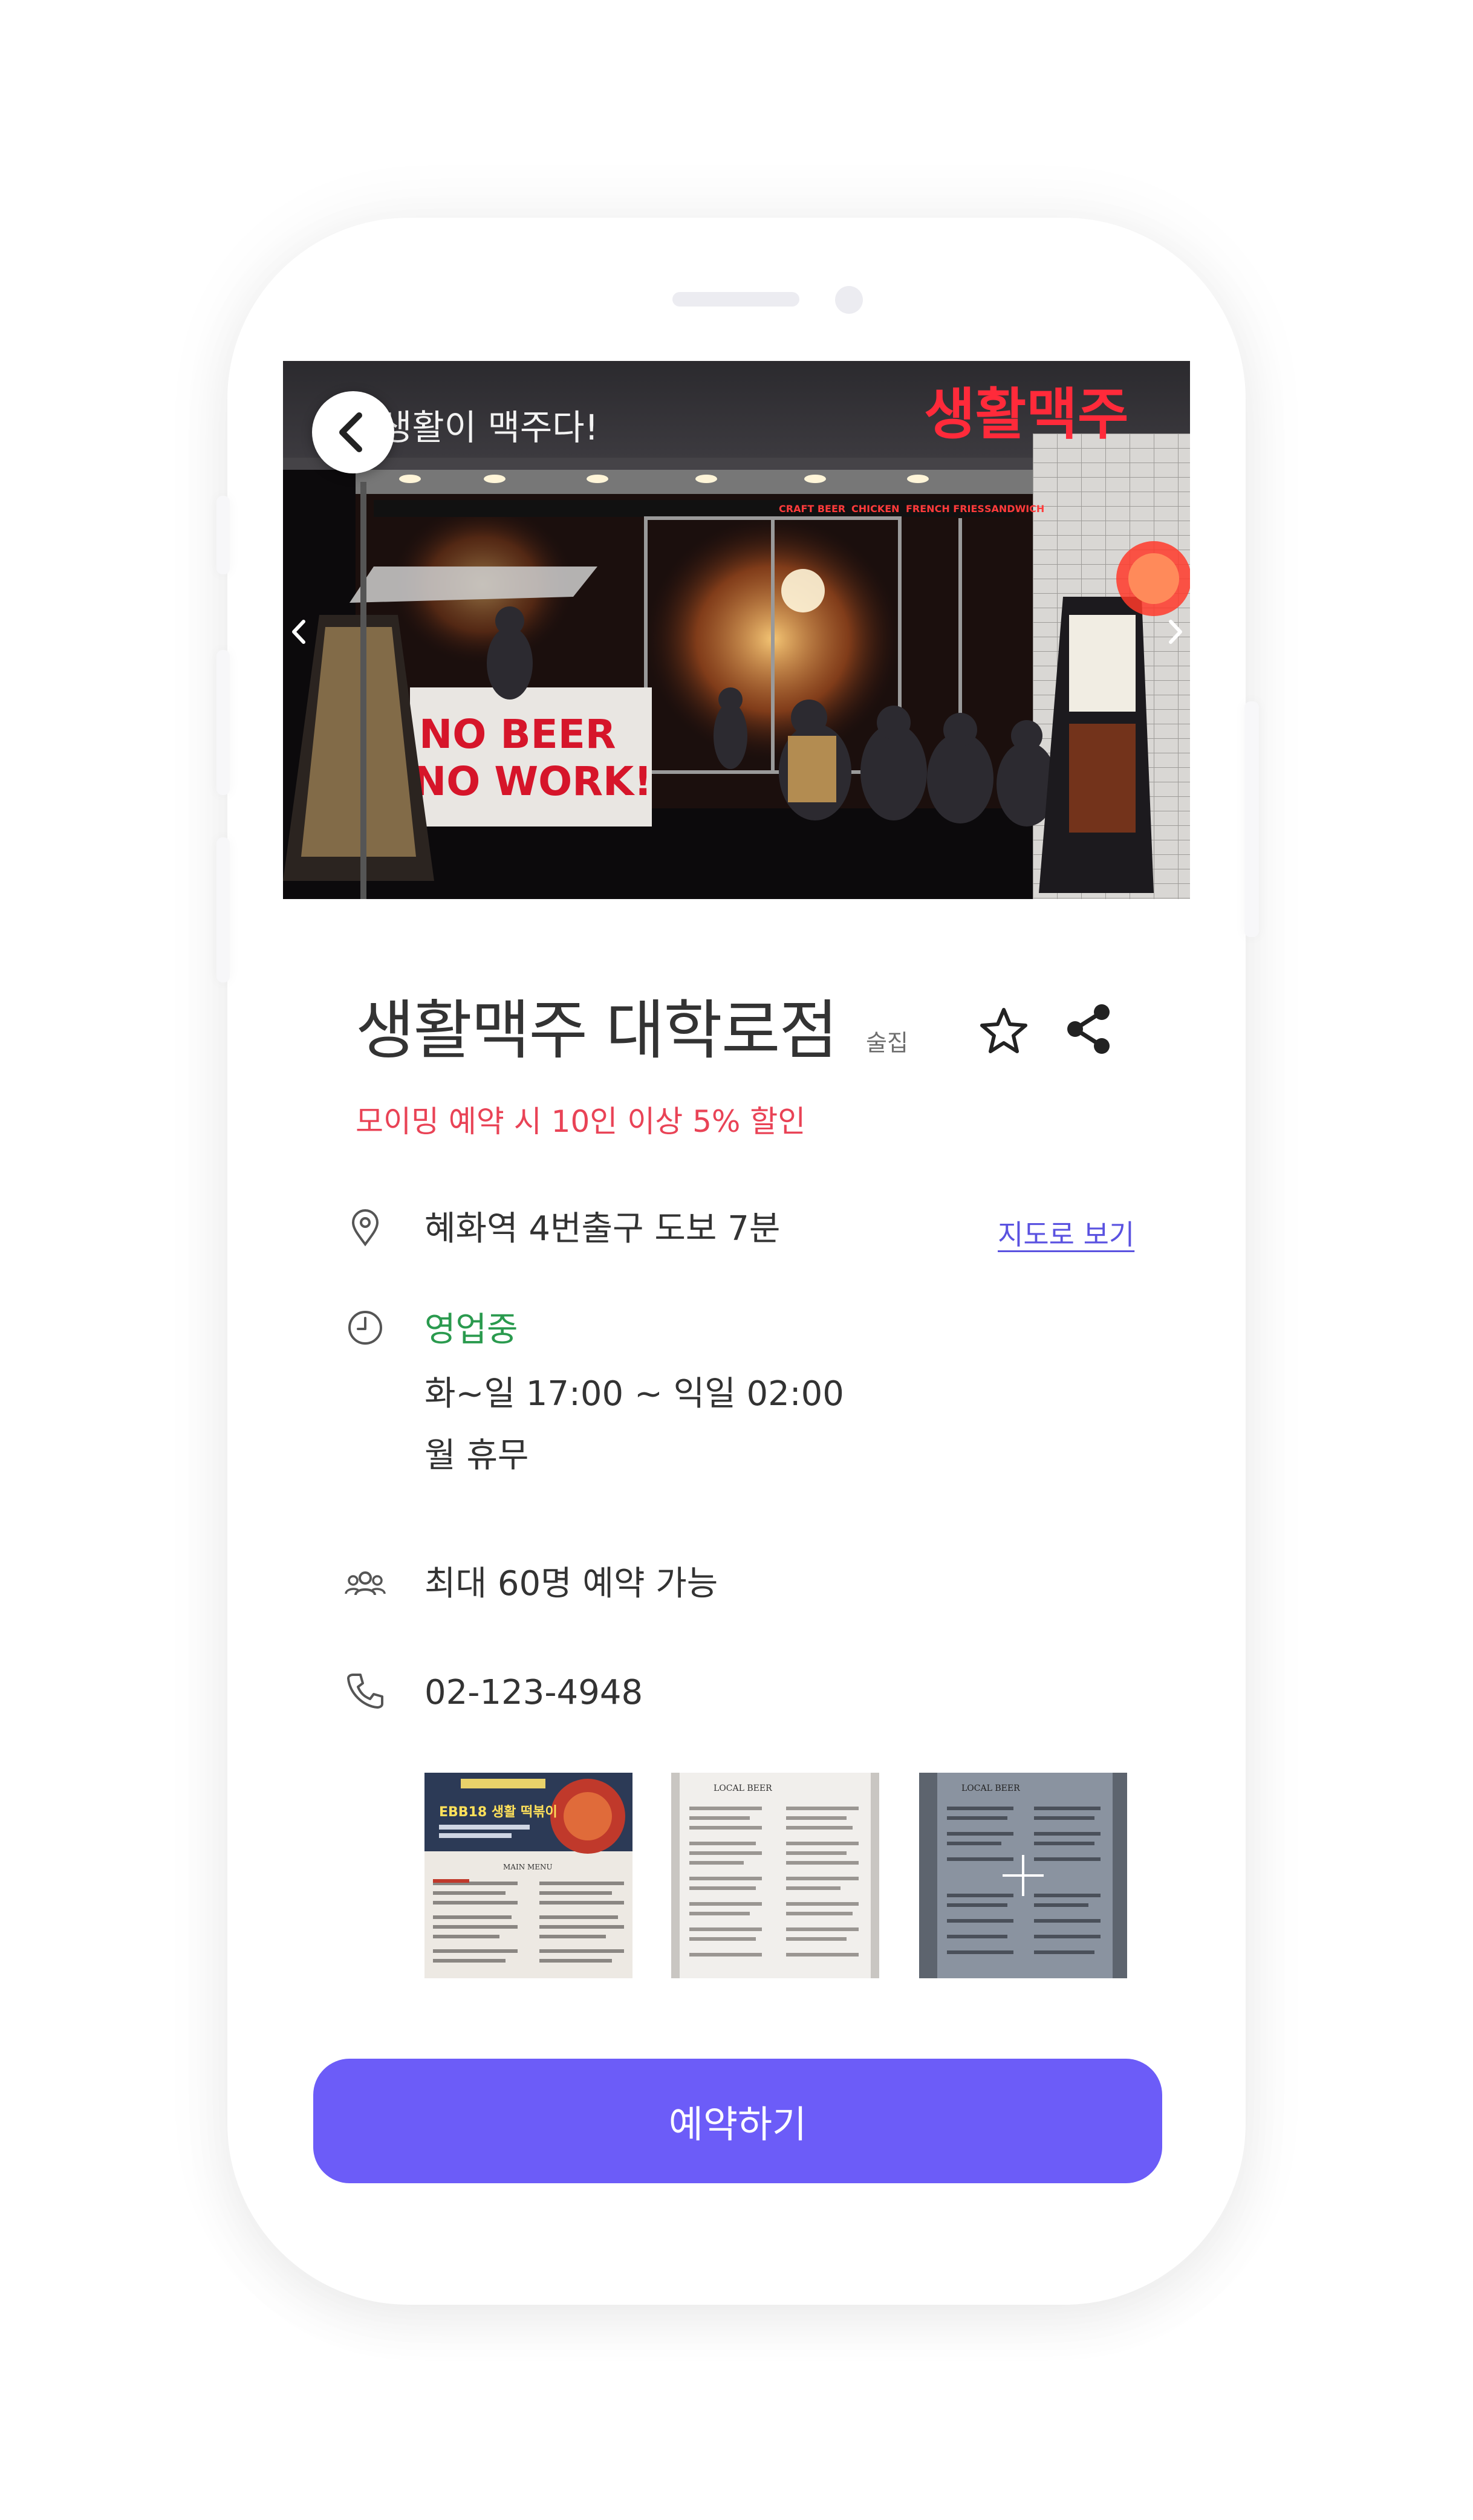 The image size is (1473, 2520). Describe the element at coordinates (365, 1690) in the screenshot. I see `phone-icon` at that location.